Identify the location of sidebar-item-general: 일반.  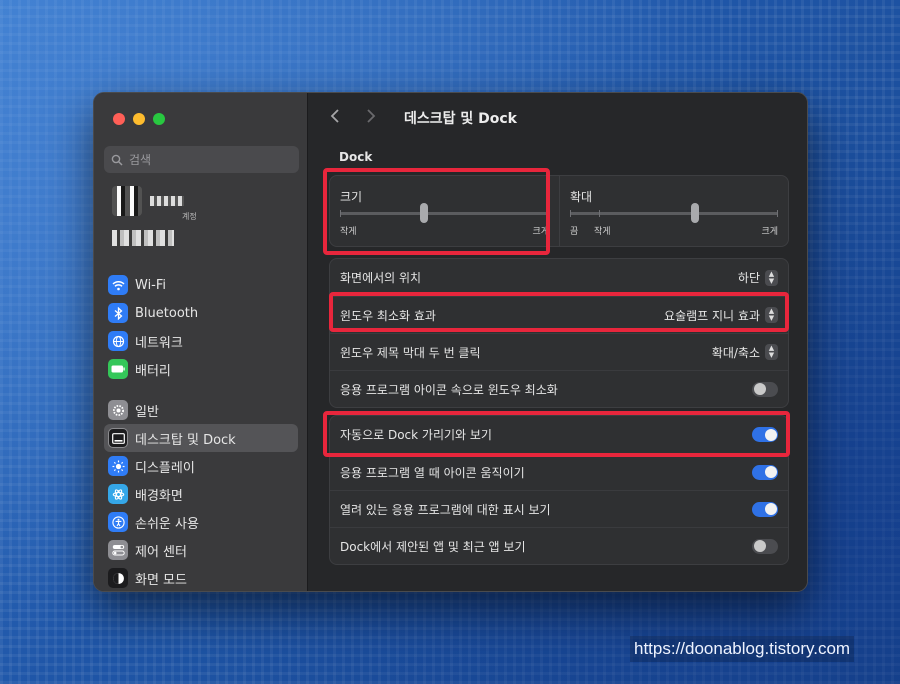
(201, 410).